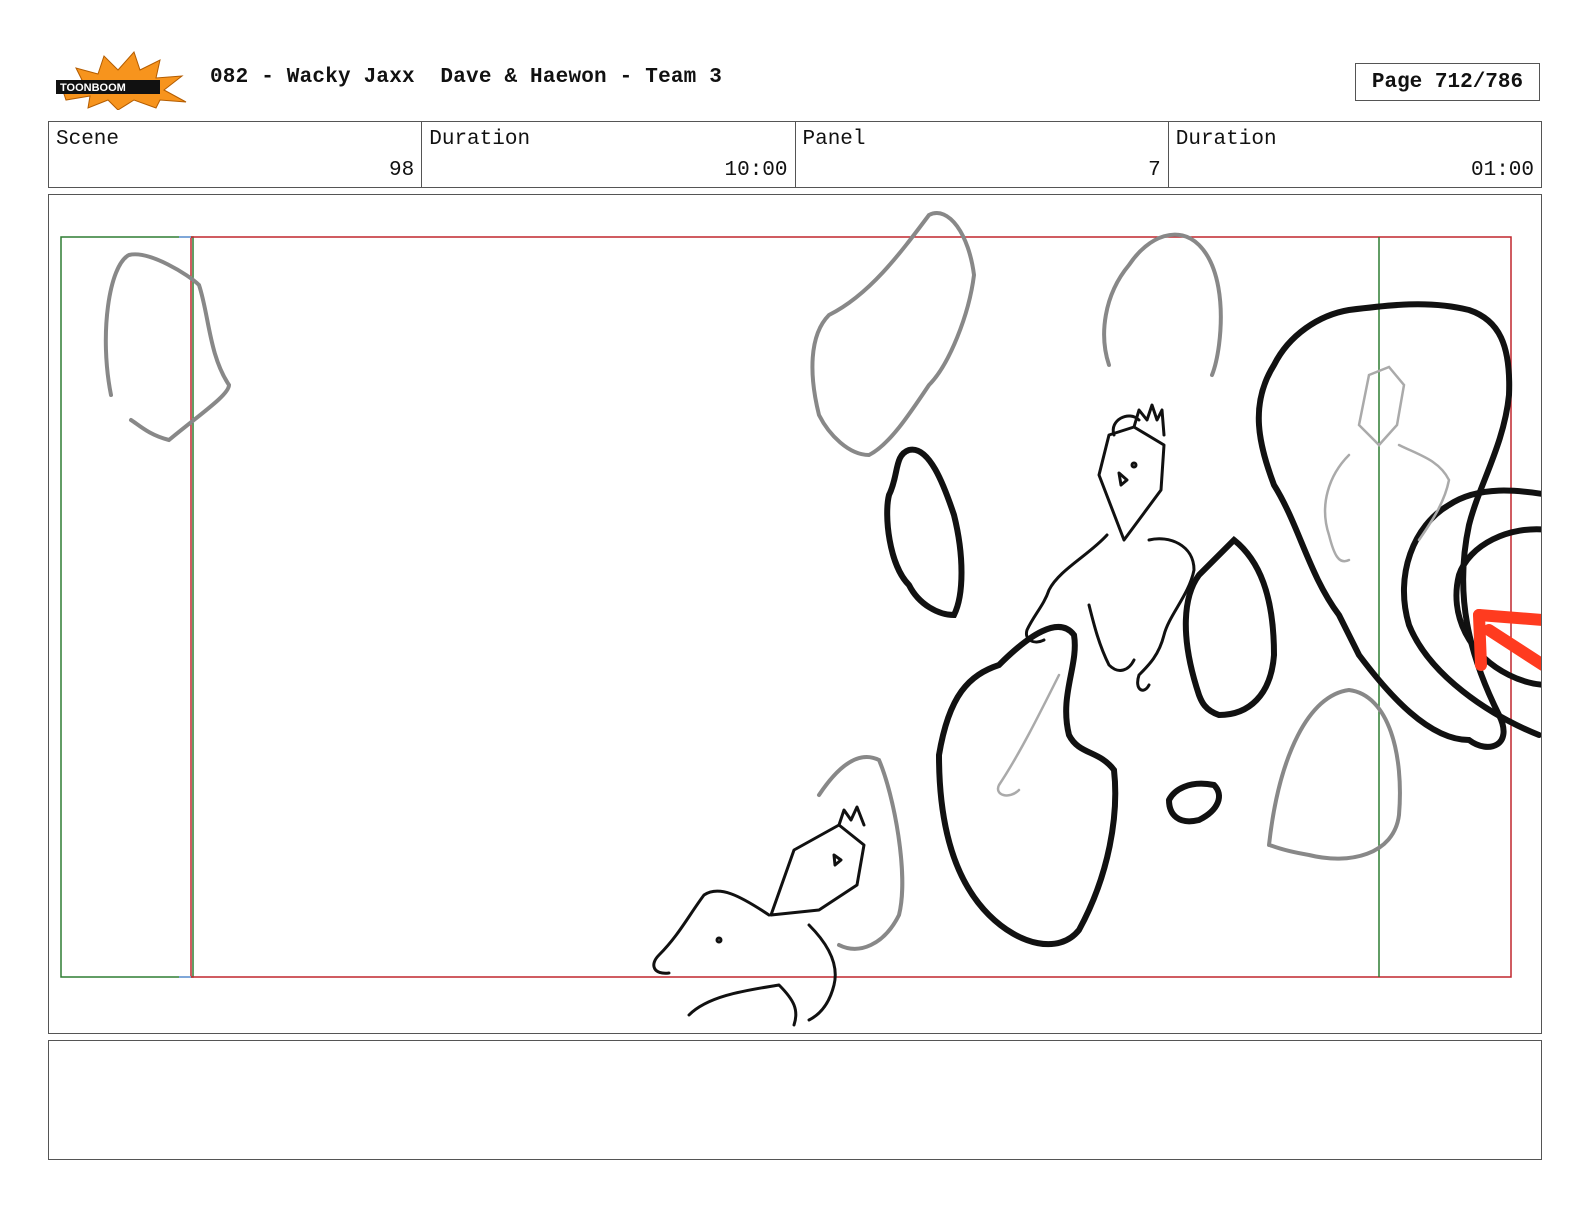  Describe the element at coordinates (1226, 139) in the screenshot. I see `panel-duration-label: Duration` at that location.